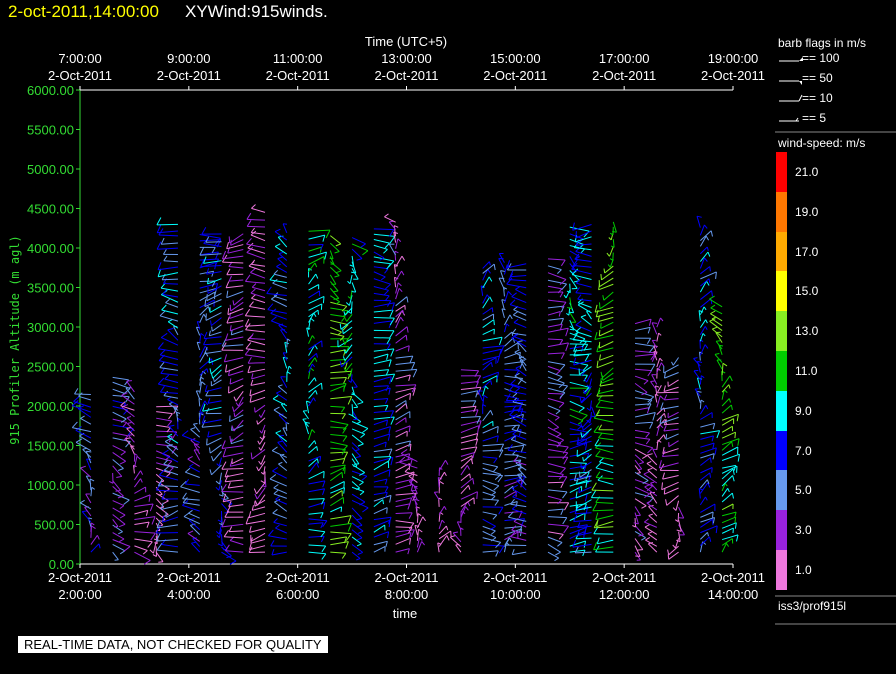  I want to click on y-tick-label: 1500.00, so click(50, 446).